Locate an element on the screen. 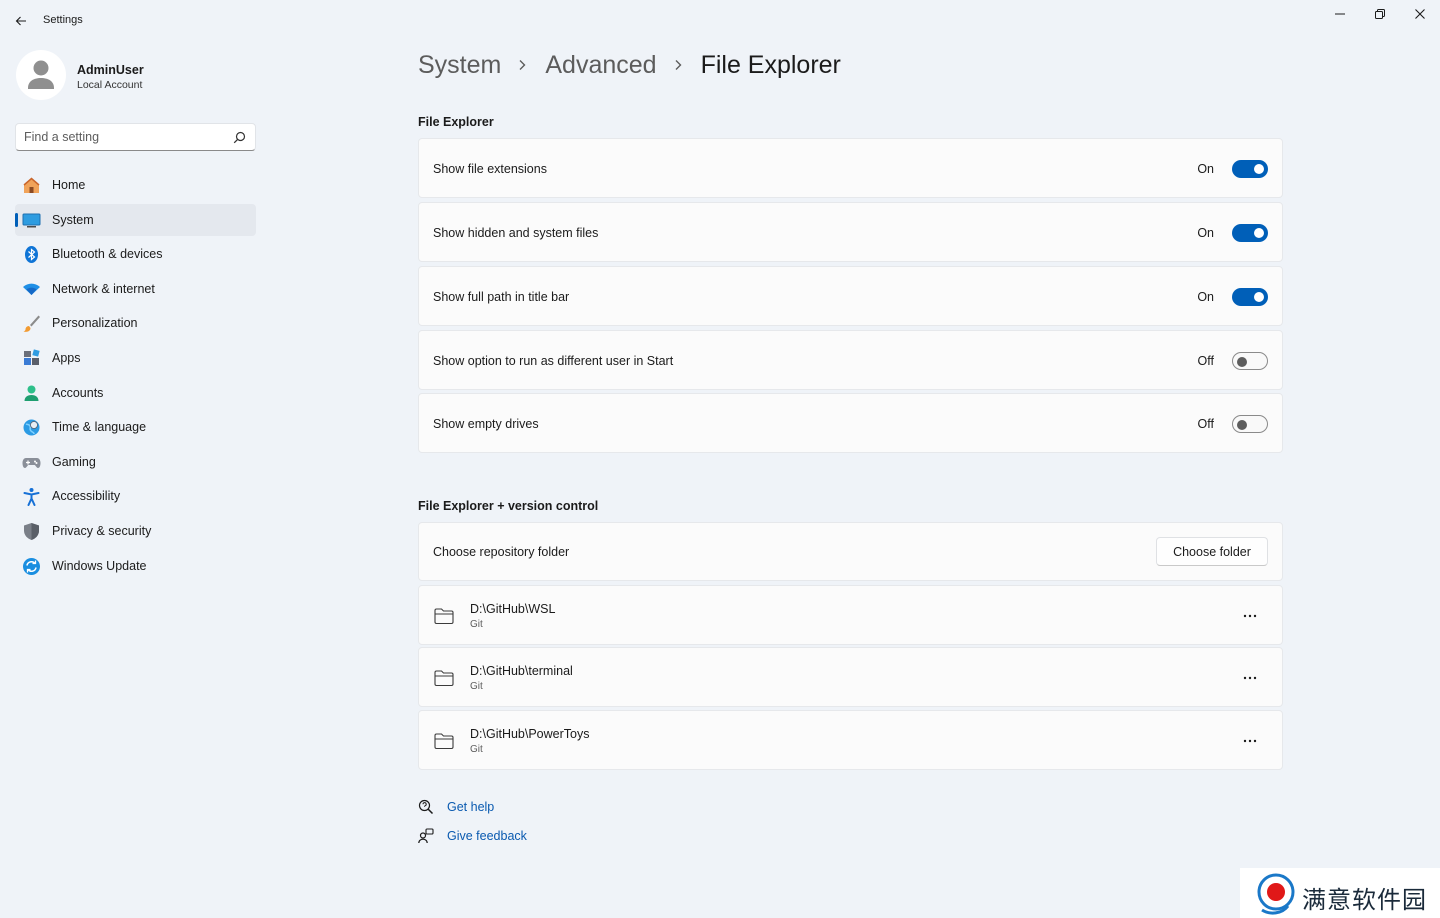 The height and width of the screenshot is (918, 1440). sidebar-item-accessibility: Accessibility is located at coordinates (135, 496).